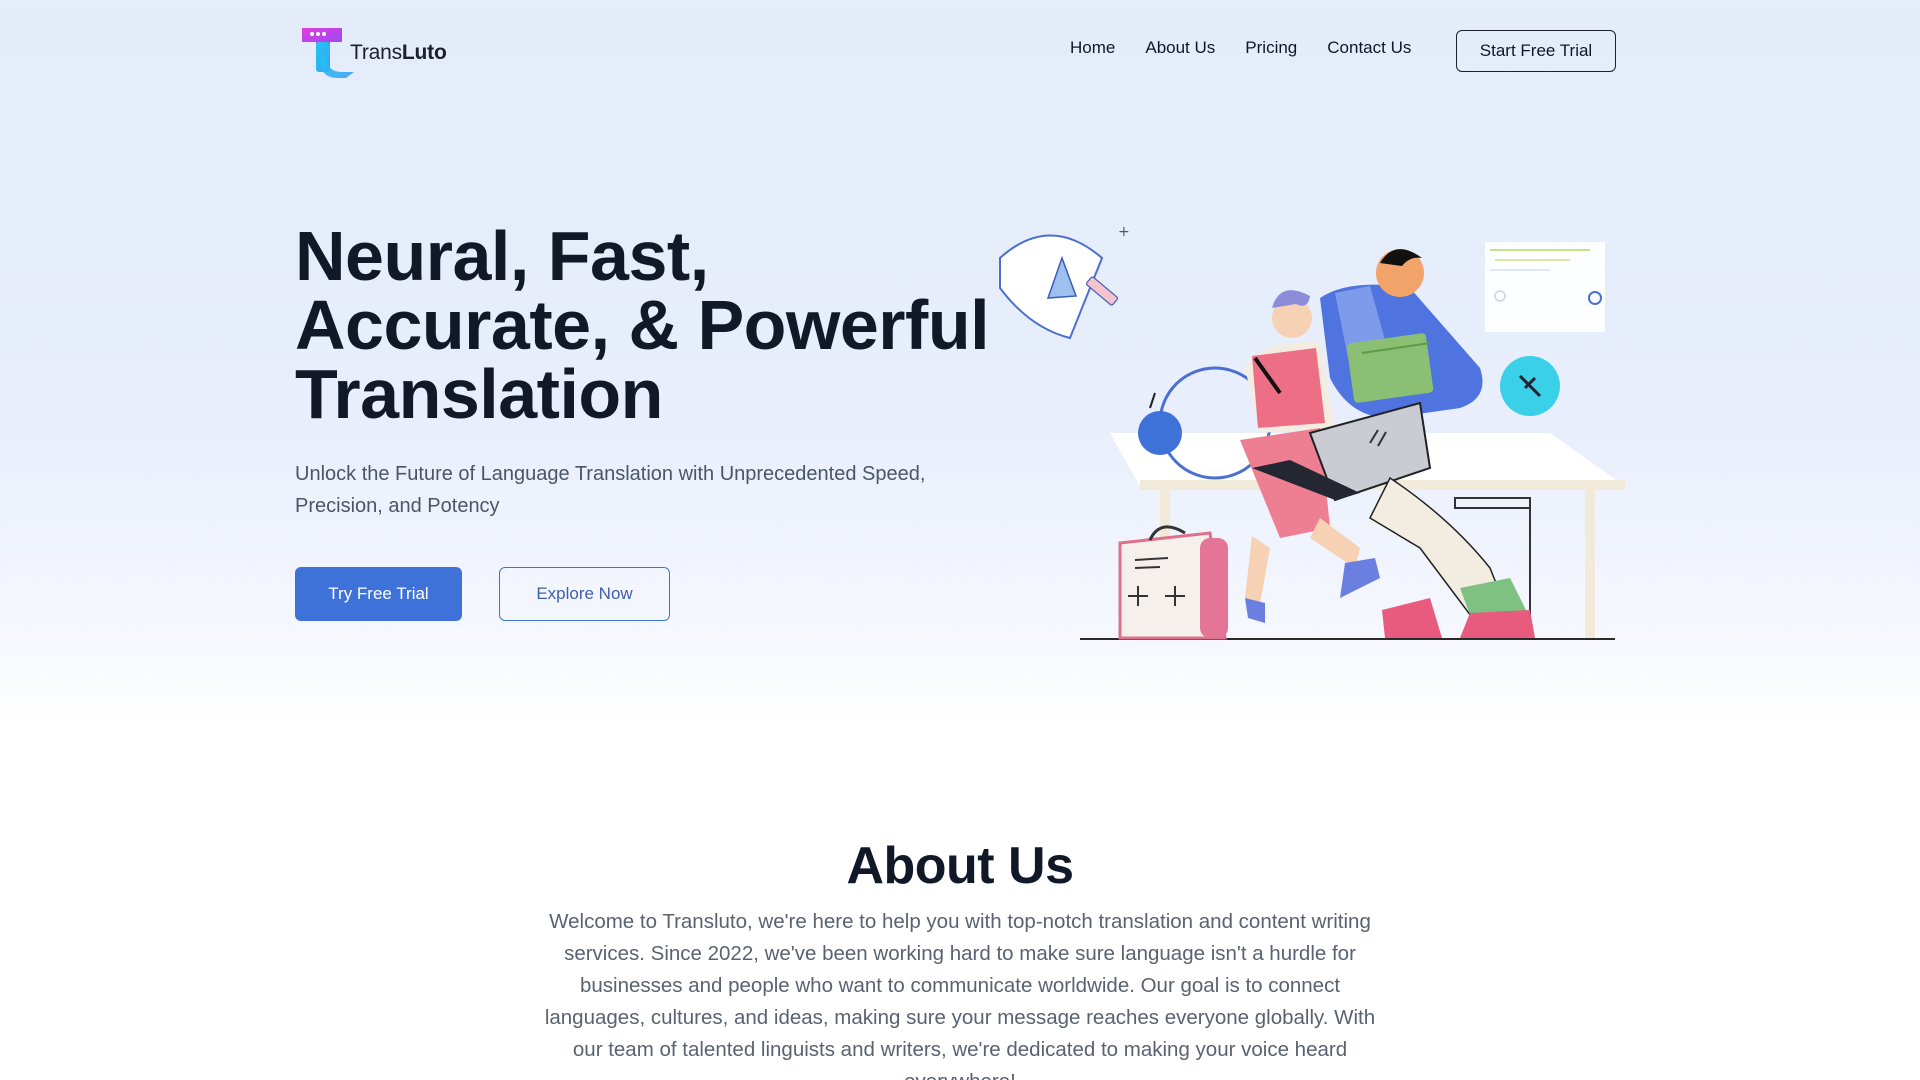 This screenshot has height=1080, width=1920. What do you see at coordinates (1536, 51) in the screenshot?
I see `start-free-trial-button: Start Free Trial` at bounding box center [1536, 51].